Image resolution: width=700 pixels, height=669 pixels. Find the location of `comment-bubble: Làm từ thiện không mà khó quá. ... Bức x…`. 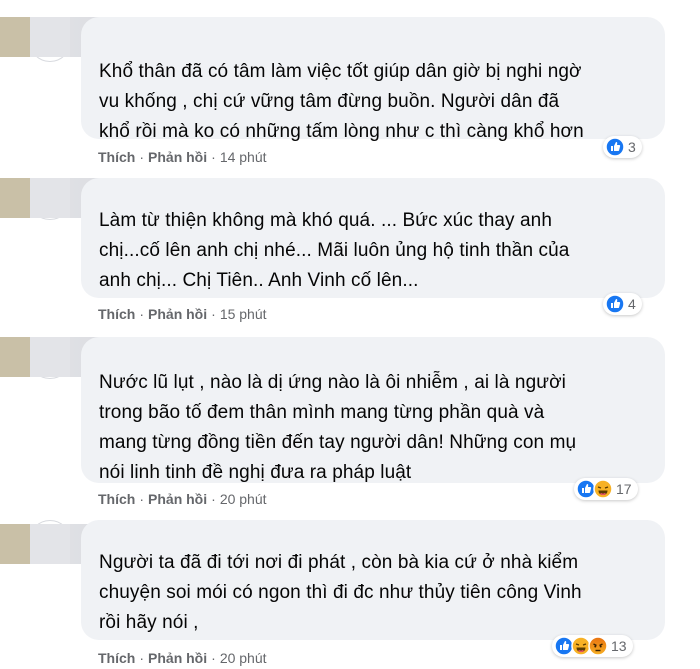

comment-bubble: Làm từ thiện không mà khó quá. ... Bức x… is located at coordinates (373, 238).